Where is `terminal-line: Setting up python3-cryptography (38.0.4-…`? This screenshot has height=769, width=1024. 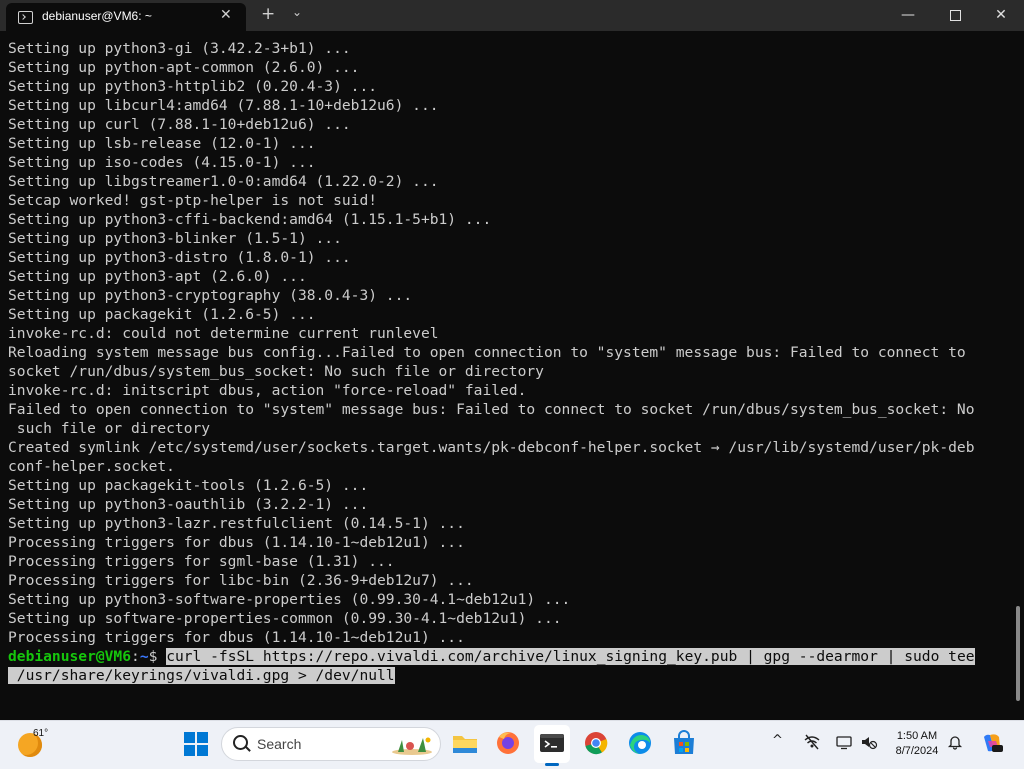 terminal-line: Setting up python3-cryptography (38.0.4-… is located at coordinates (210, 295).